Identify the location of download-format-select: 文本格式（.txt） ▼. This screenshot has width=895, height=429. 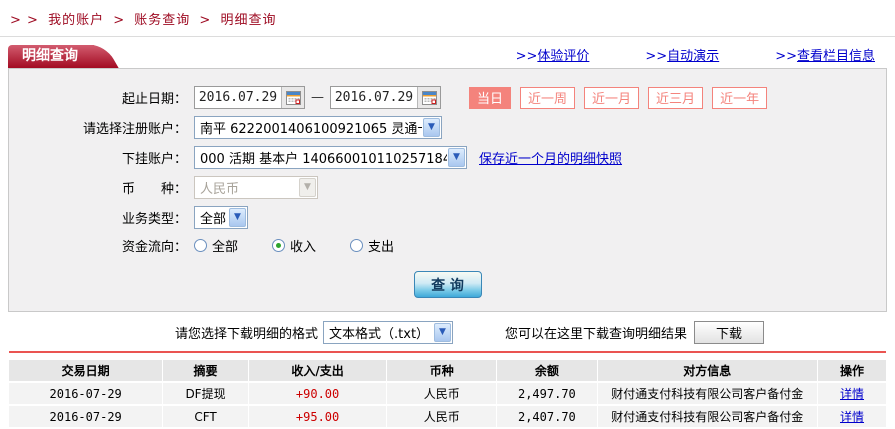
(388, 332).